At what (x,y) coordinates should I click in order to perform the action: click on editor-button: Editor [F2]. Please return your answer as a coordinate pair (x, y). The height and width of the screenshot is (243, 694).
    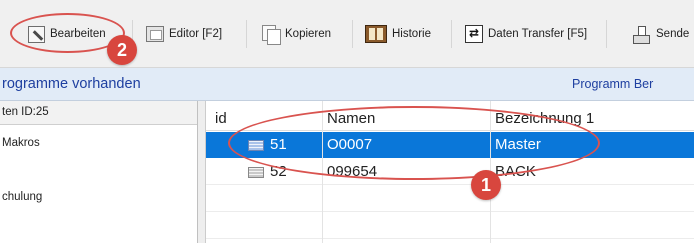
    Looking at the image, I should click on (184, 34).